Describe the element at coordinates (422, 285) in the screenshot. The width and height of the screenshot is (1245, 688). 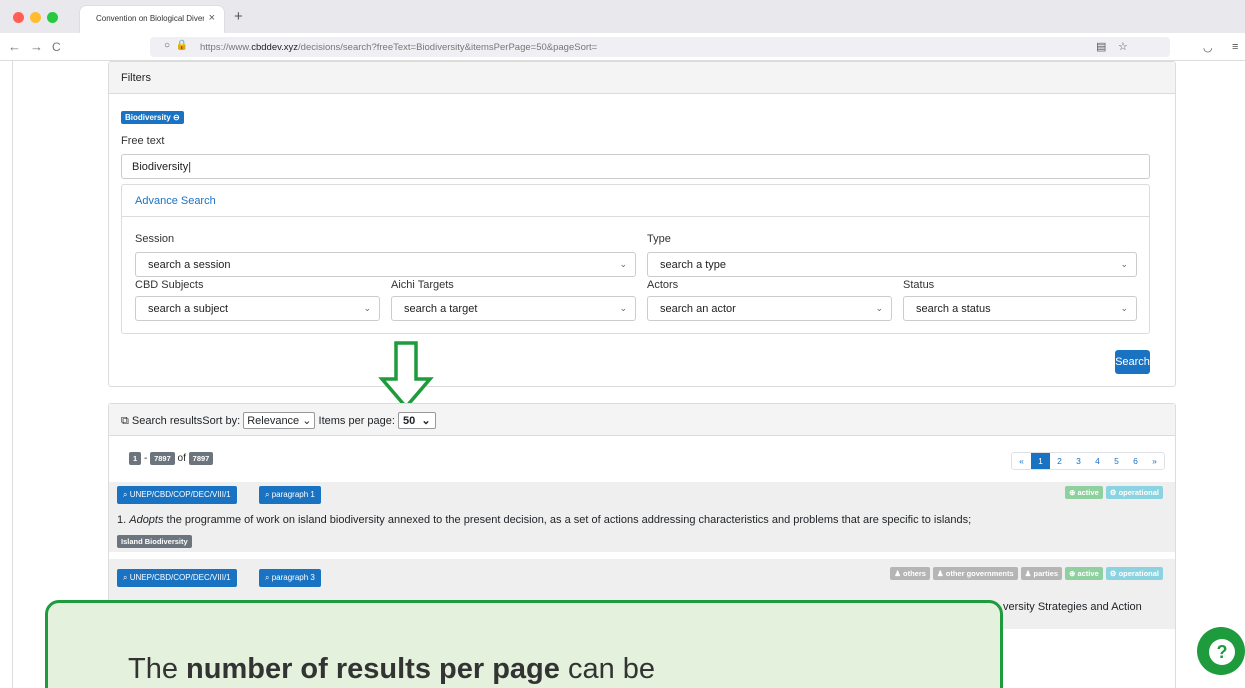
I see `aichi-label: Aichi Targets` at that location.